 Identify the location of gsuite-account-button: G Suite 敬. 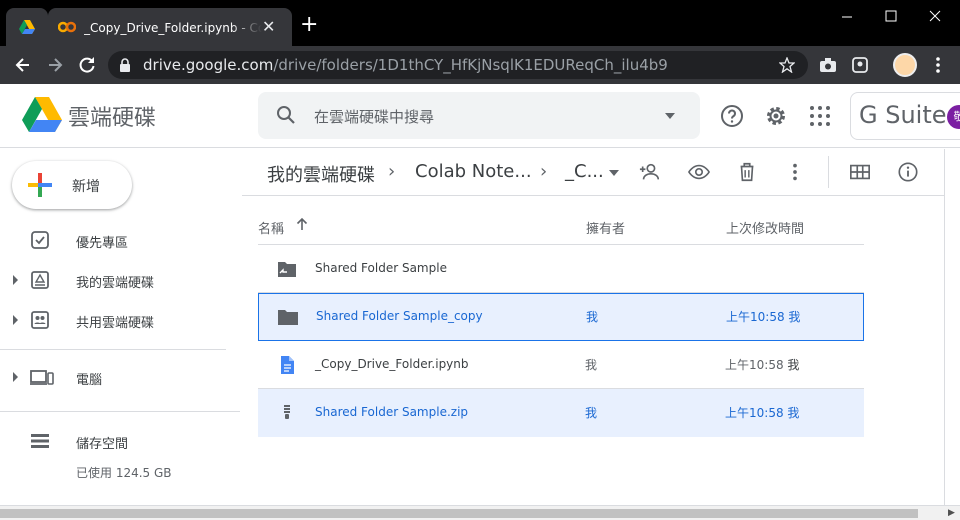
(905, 116).